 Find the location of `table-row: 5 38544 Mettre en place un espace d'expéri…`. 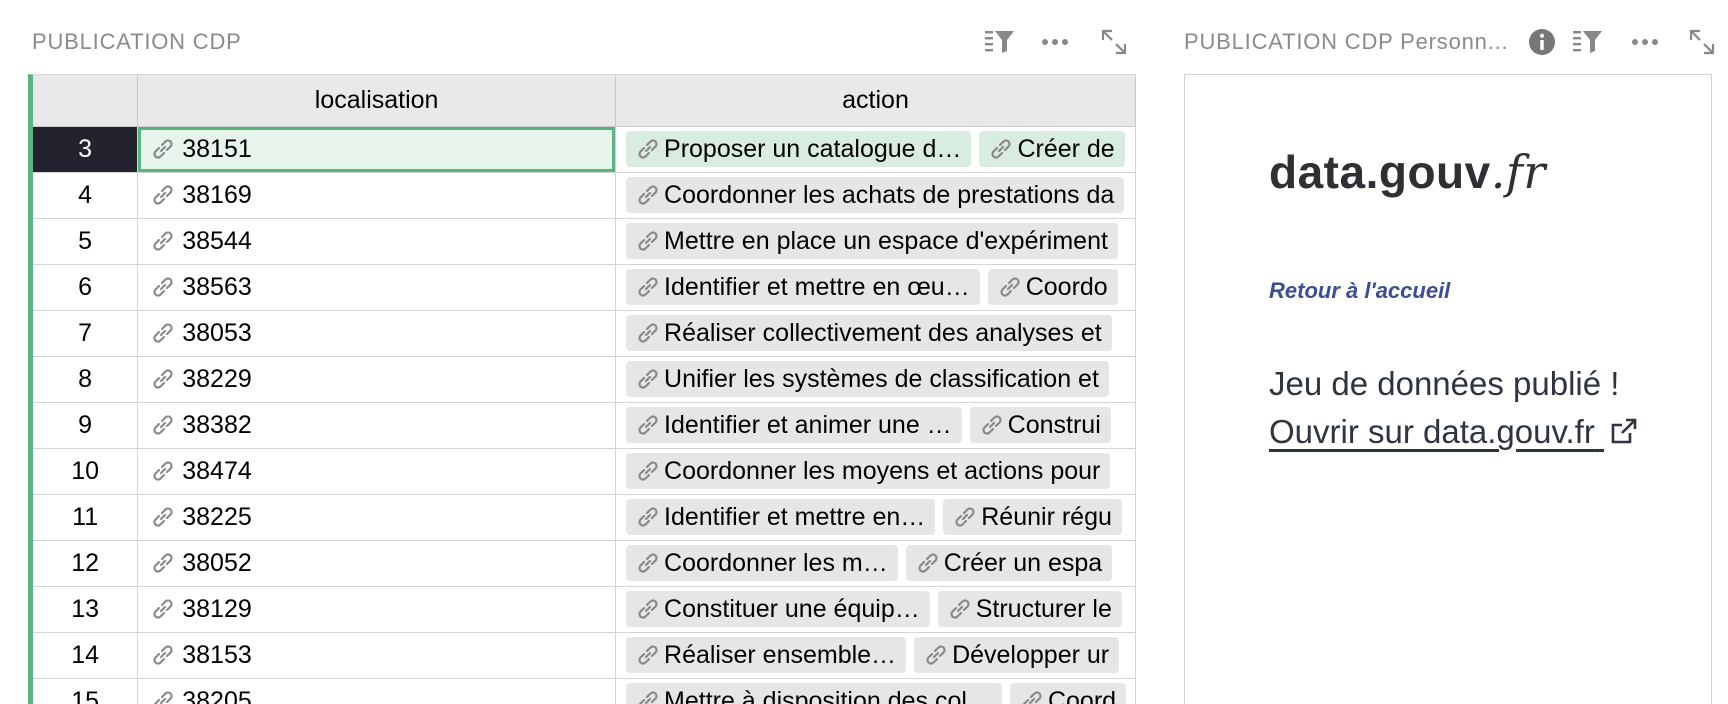

table-row: 5 38544 Mettre en place un espace d'expéri… is located at coordinates (584, 241).